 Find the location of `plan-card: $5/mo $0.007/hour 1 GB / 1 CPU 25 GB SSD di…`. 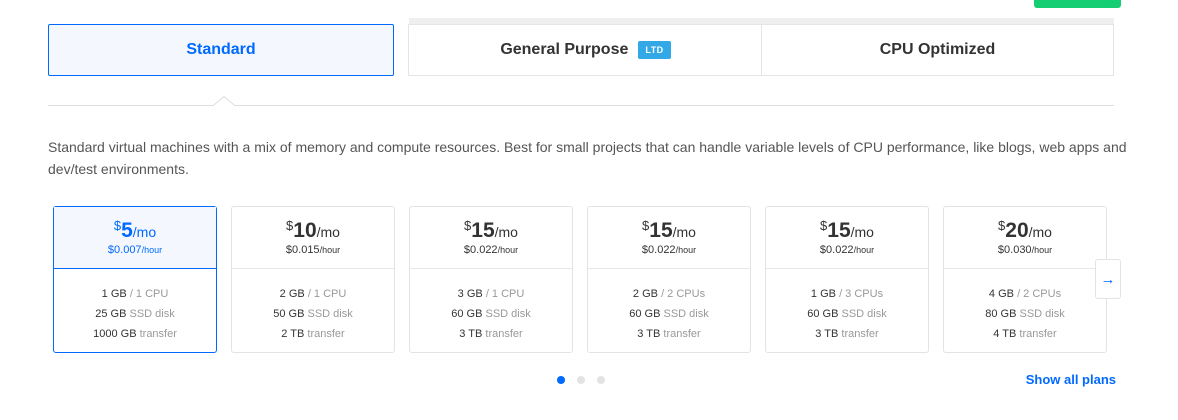

plan-card: $5/mo $0.007/hour 1 GB / 1 CPU 25 GB SSD di… is located at coordinates (135, 279).